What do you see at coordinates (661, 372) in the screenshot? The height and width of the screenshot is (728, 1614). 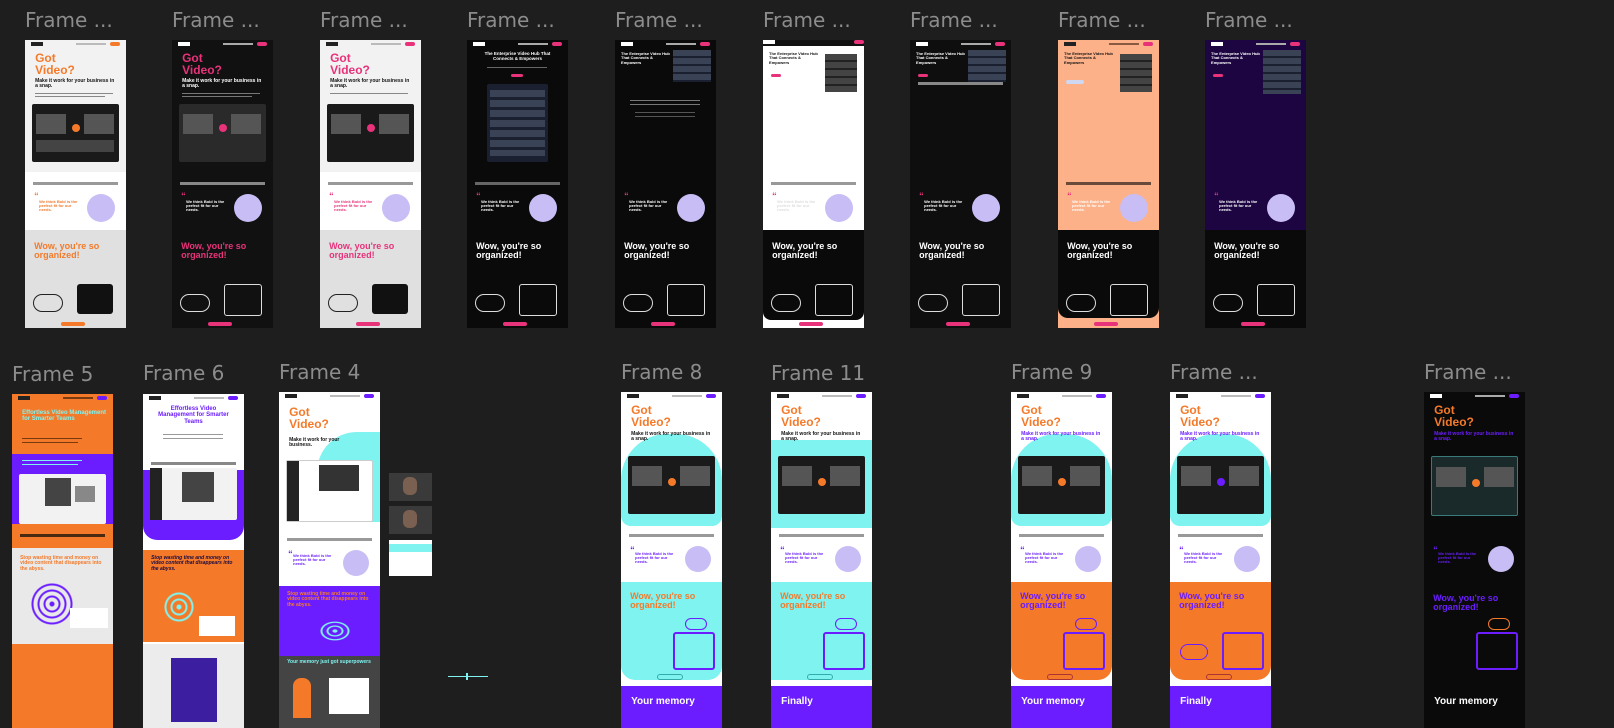 I see `frame-label: Frame 8` at bounding box center [661, 372].